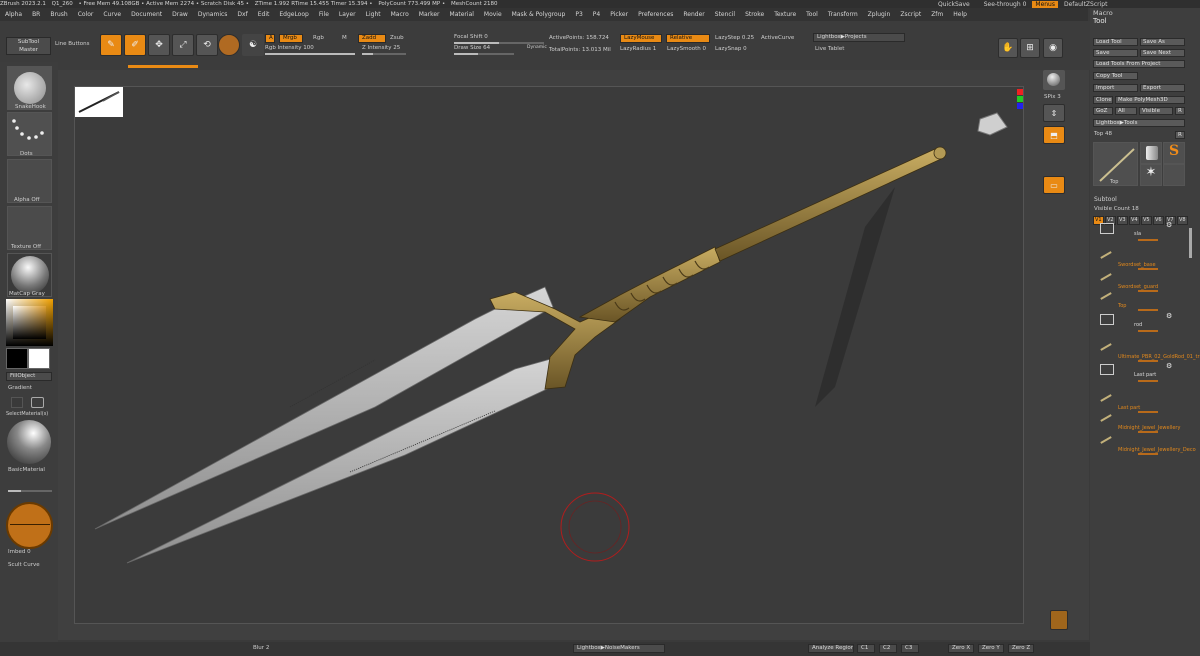 This screenshot has height=656, width=1200. What do you see at coordinates (1126, 111) in the screenshot?
I see `all-button: All` at bounding box center [1126, 111].